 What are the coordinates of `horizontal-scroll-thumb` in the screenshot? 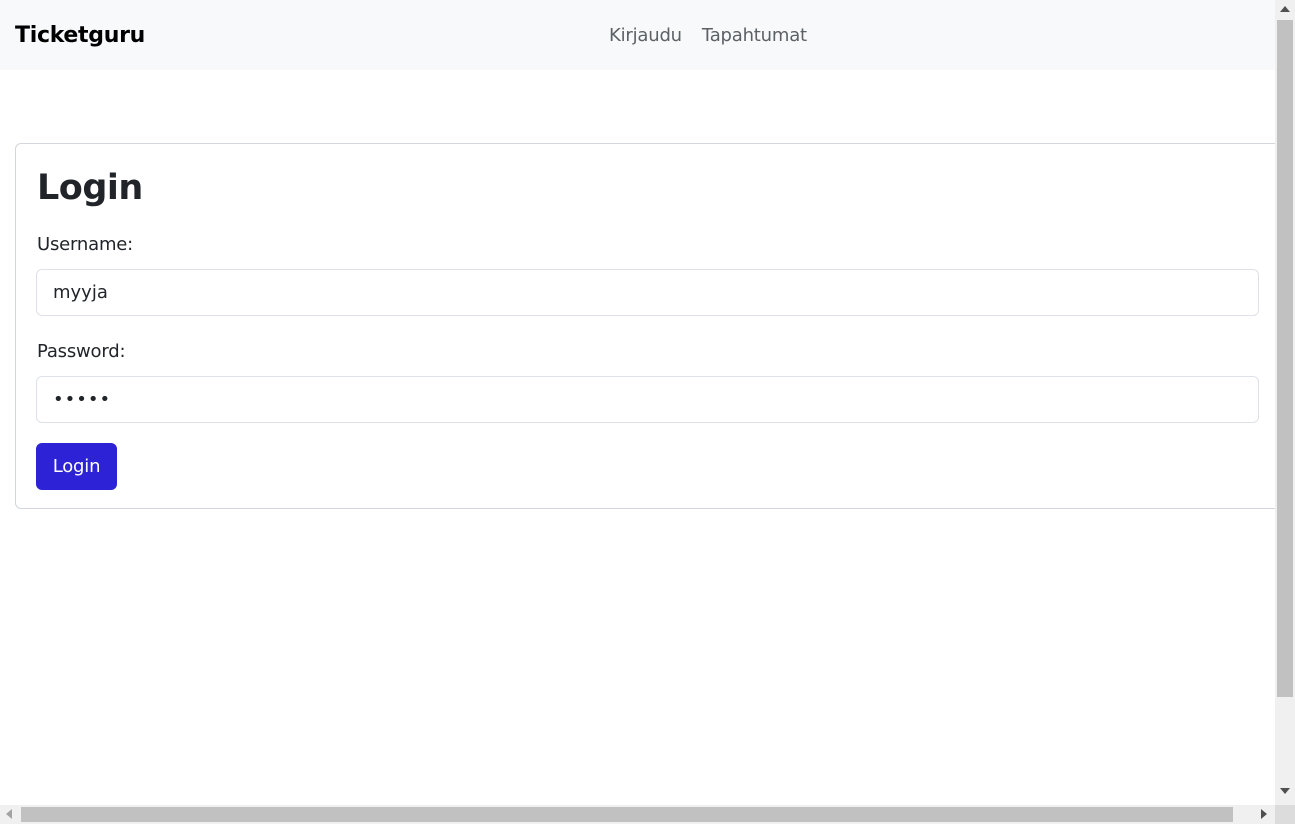 It's located at (627, 814).